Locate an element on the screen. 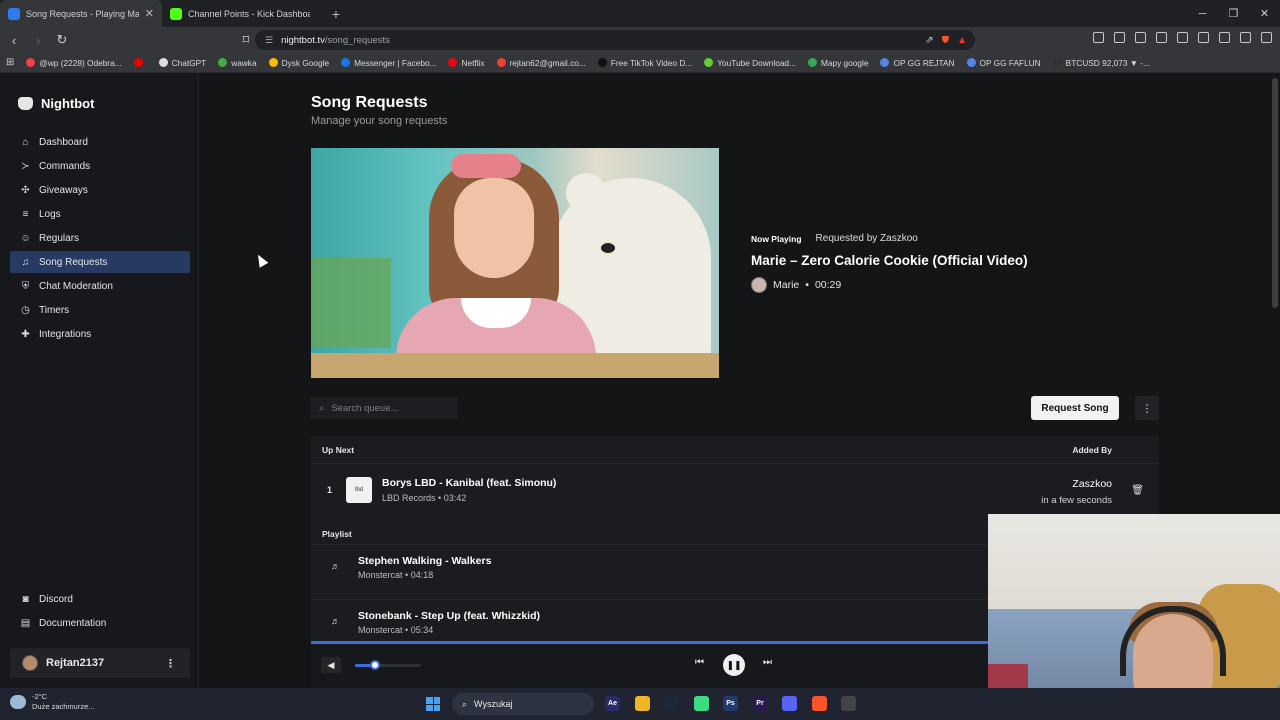 The image size is (1280, 720). gift-icon: ✣ is located at coordinates (25, 190).